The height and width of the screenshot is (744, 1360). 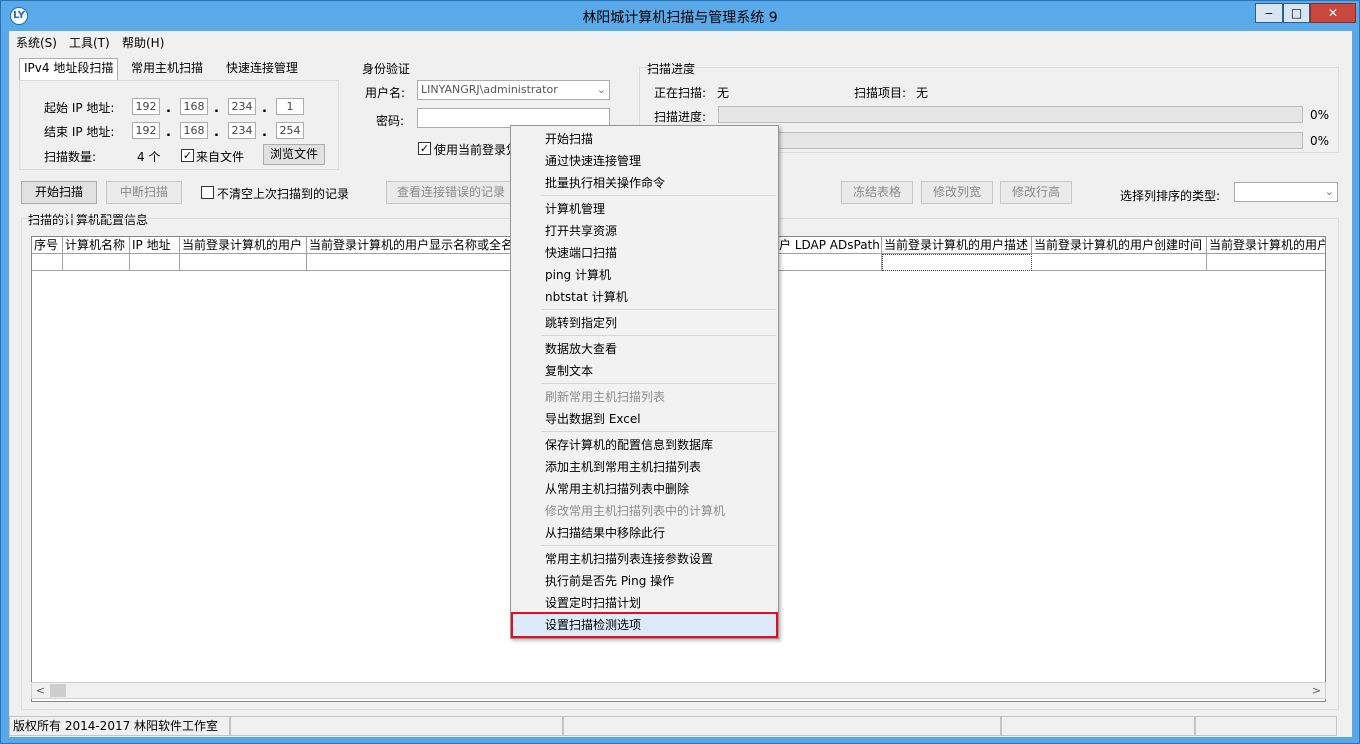 What do you see at coordinates (294, 154) in the screenshot?
I see `browse-file-button: 浏览文件` at bounding box center [294, 154].